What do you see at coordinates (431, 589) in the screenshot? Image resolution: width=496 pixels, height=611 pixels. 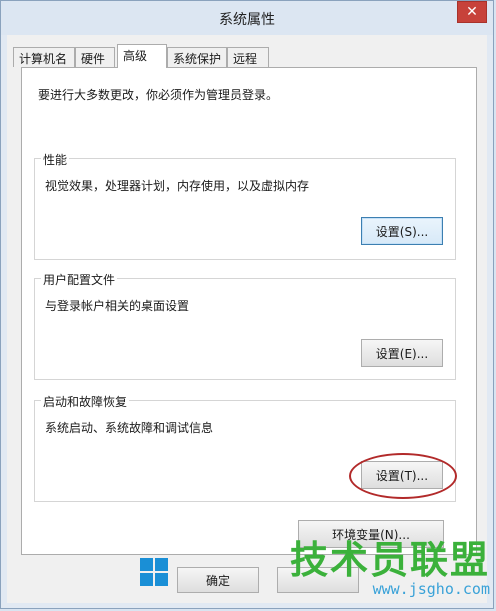 I see `watermark-url: www.jsgho.com` at bounding box center [431, 589].